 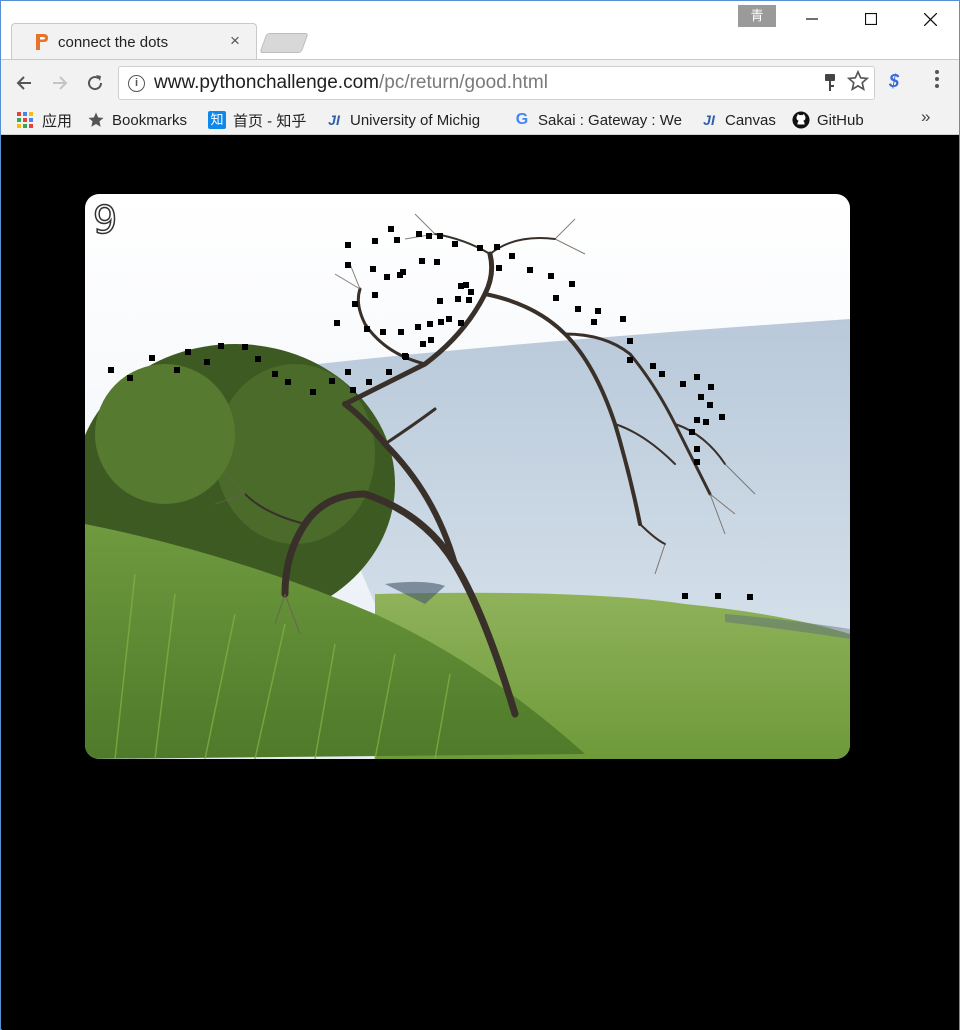 I want to click on bookmark-label: Bookmarks, so click(x=150, y=120).